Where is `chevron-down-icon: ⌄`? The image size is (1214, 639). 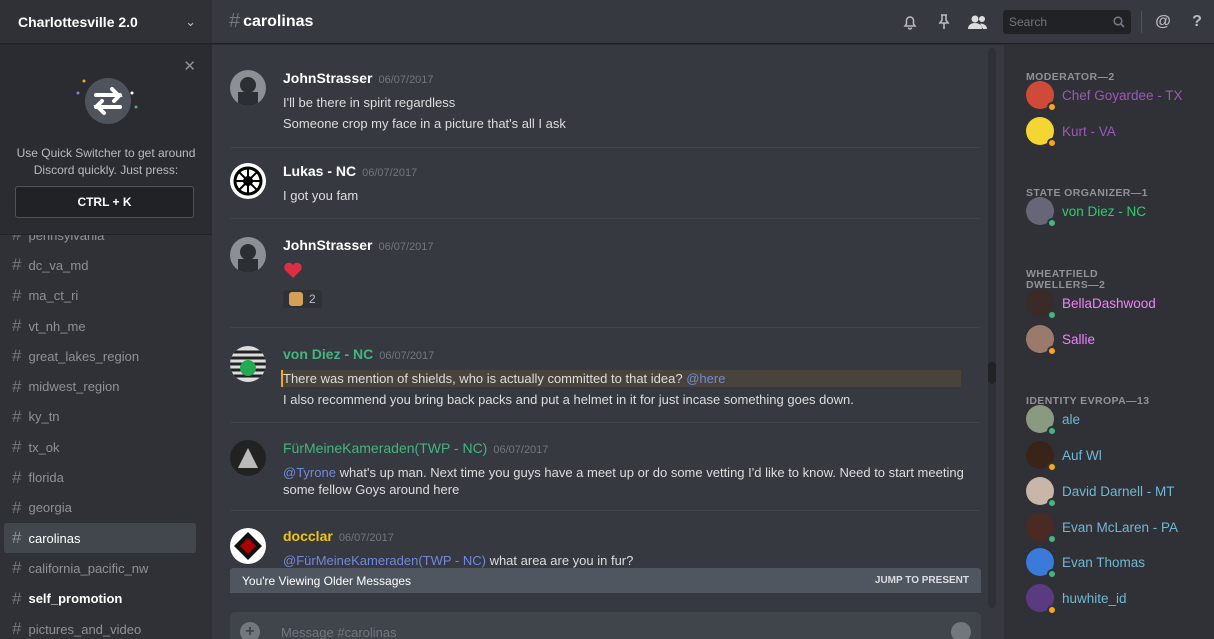 chevron-down-icon: ⌄ is located at coordinates (190, 22).